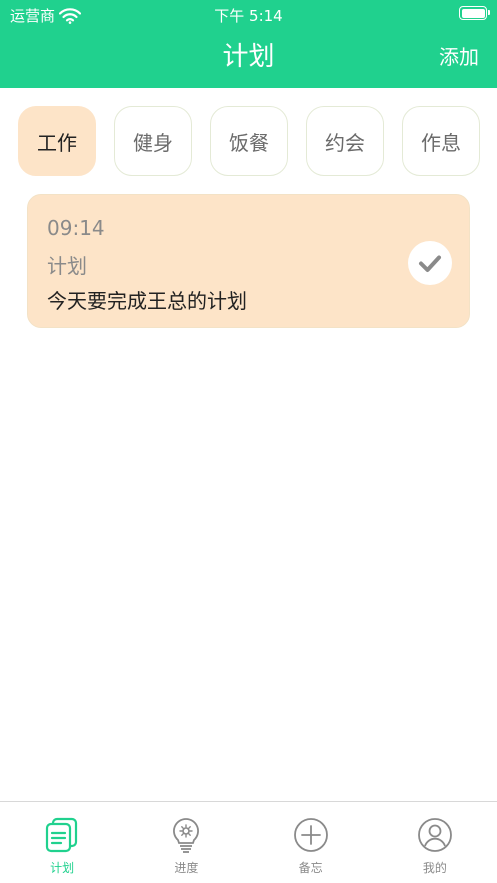 Image resolution: width=497 pixels, height=883 pixels. I want to click on page-title: 计划, so click(248, 57).